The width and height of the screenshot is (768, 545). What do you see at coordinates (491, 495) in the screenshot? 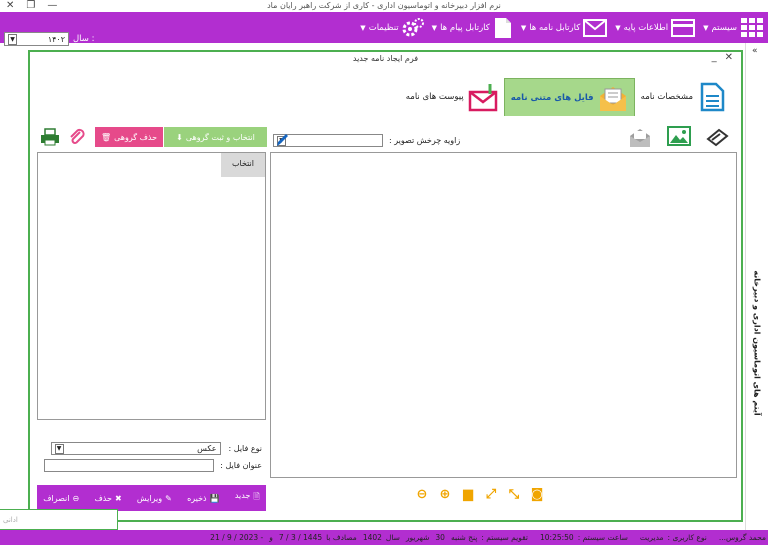
I see `expand-icon: ⤢` at bounding box center [491, 495].